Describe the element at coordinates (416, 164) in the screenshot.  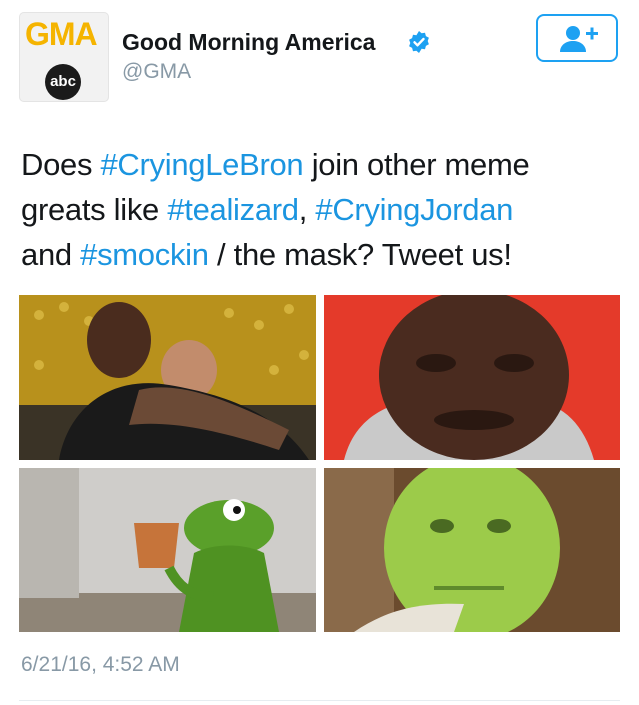
I see `tweet-text-segment: join other meme` at that location.